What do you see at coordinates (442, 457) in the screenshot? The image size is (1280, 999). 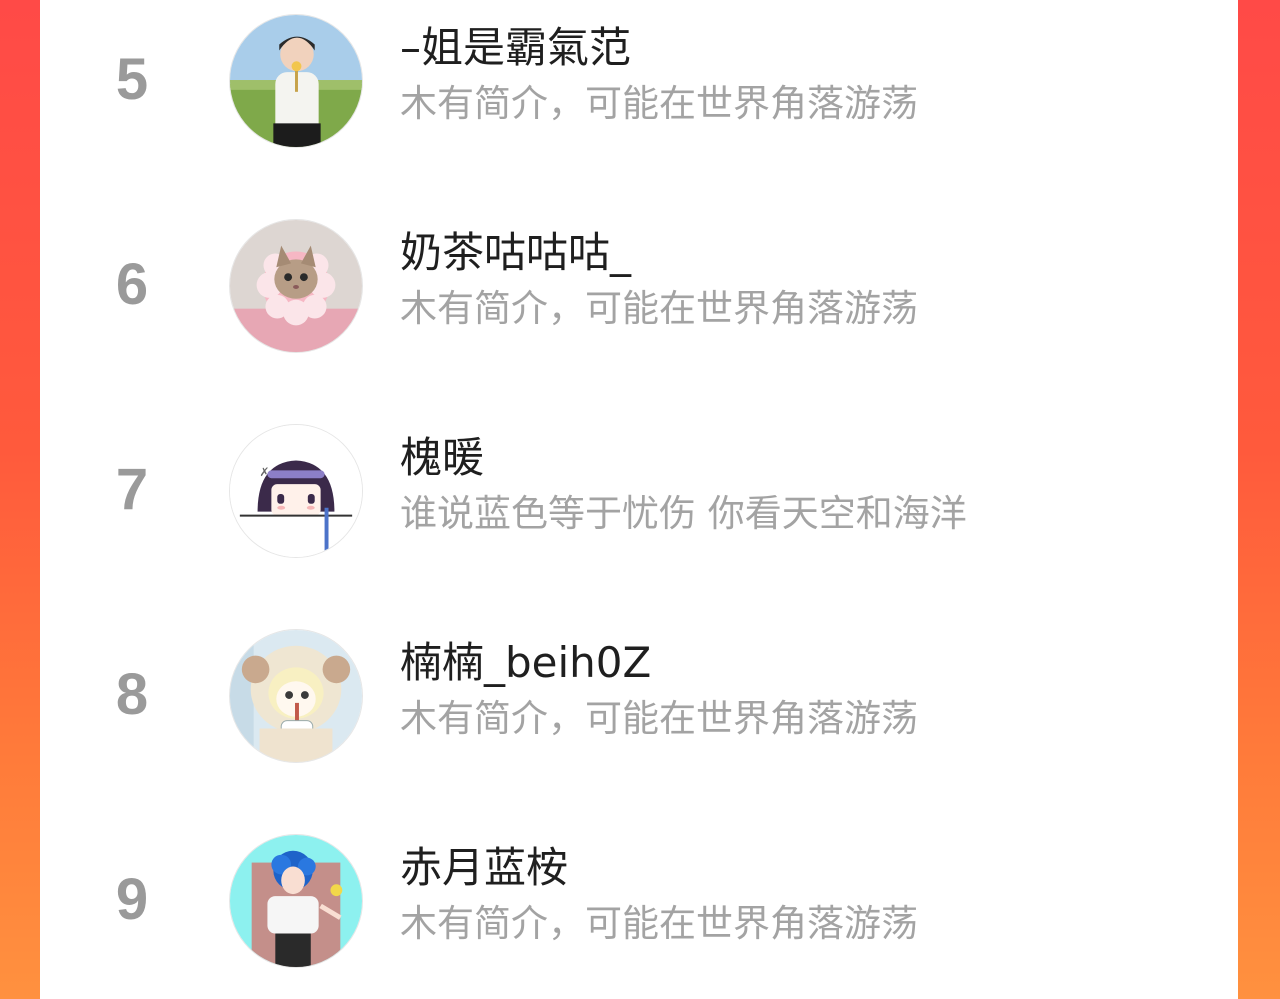 I see `user-name: 槐暖` at bounding box center [442, 457].